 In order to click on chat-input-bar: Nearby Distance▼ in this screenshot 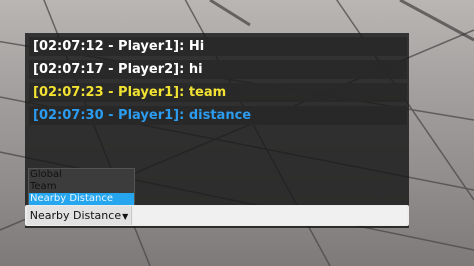, I will do `click(217, 215)`.